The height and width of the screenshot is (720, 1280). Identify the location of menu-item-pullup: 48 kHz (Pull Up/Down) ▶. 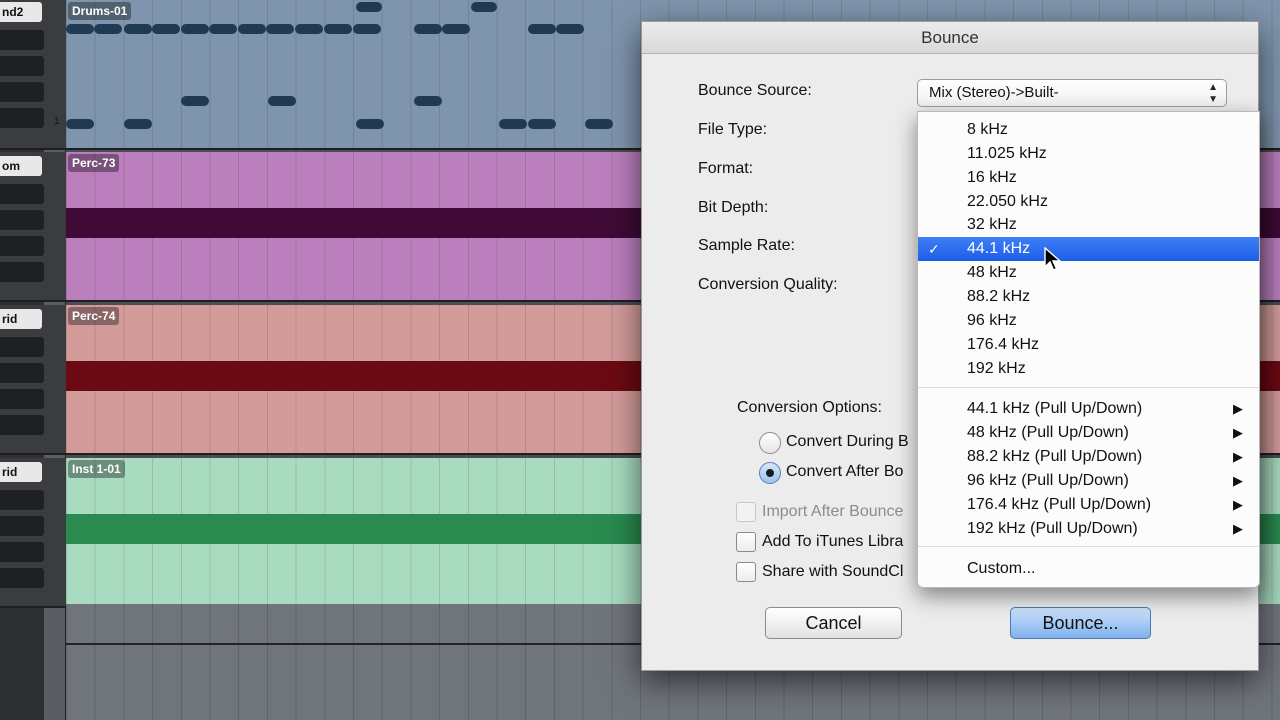
(1088, 433).